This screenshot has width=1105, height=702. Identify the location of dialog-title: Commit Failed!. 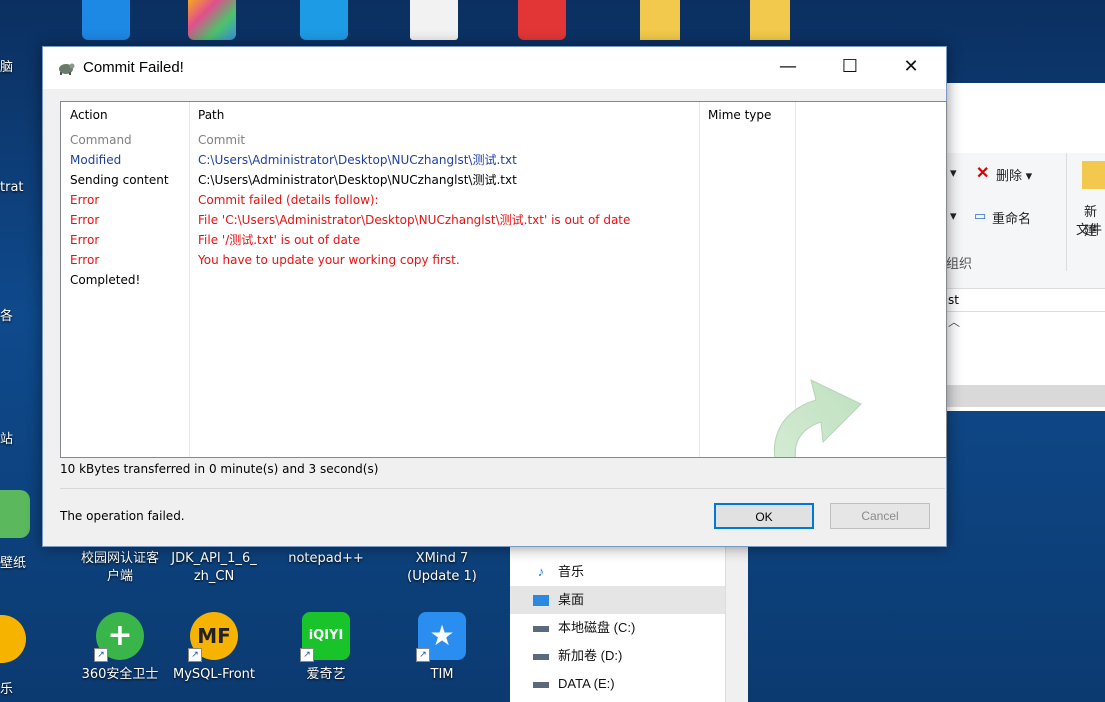
(133, 67).